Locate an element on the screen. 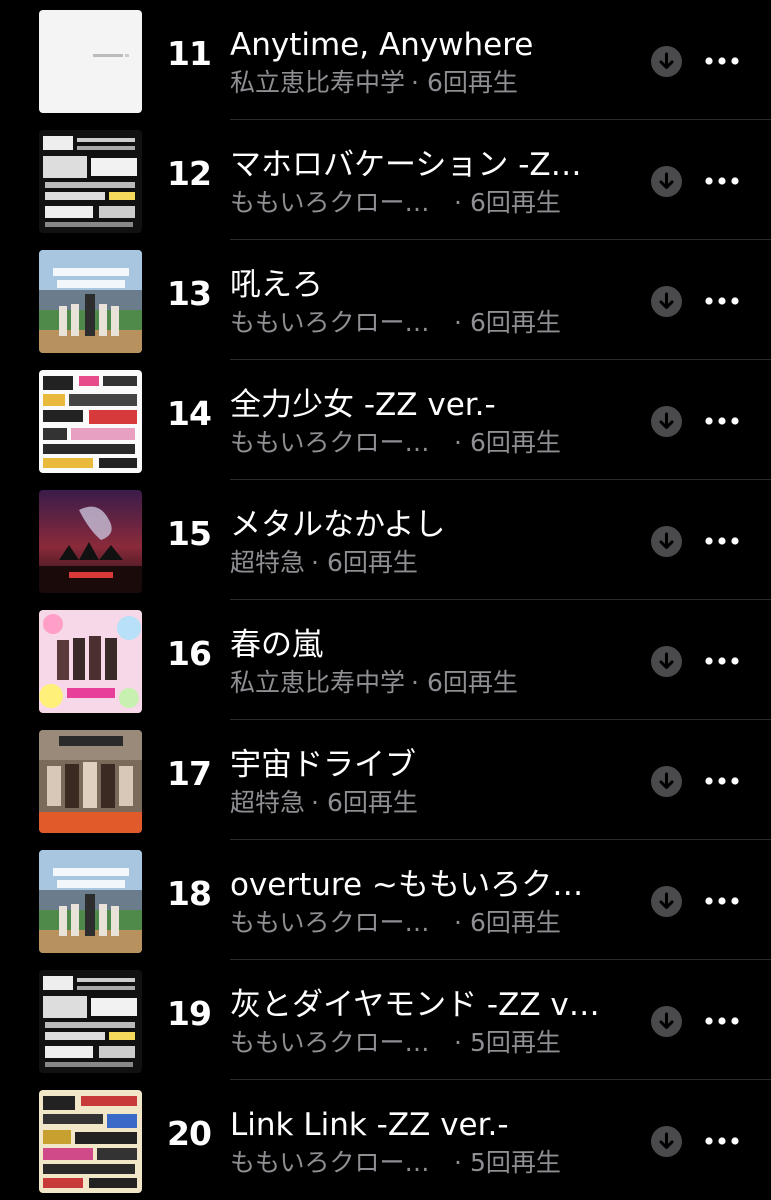 This screenshot has width=771, height=1200. song-row-16: 16 春の嵐 私立恵比寿中学 · 6回再生 is located at coordinates (385, 660).